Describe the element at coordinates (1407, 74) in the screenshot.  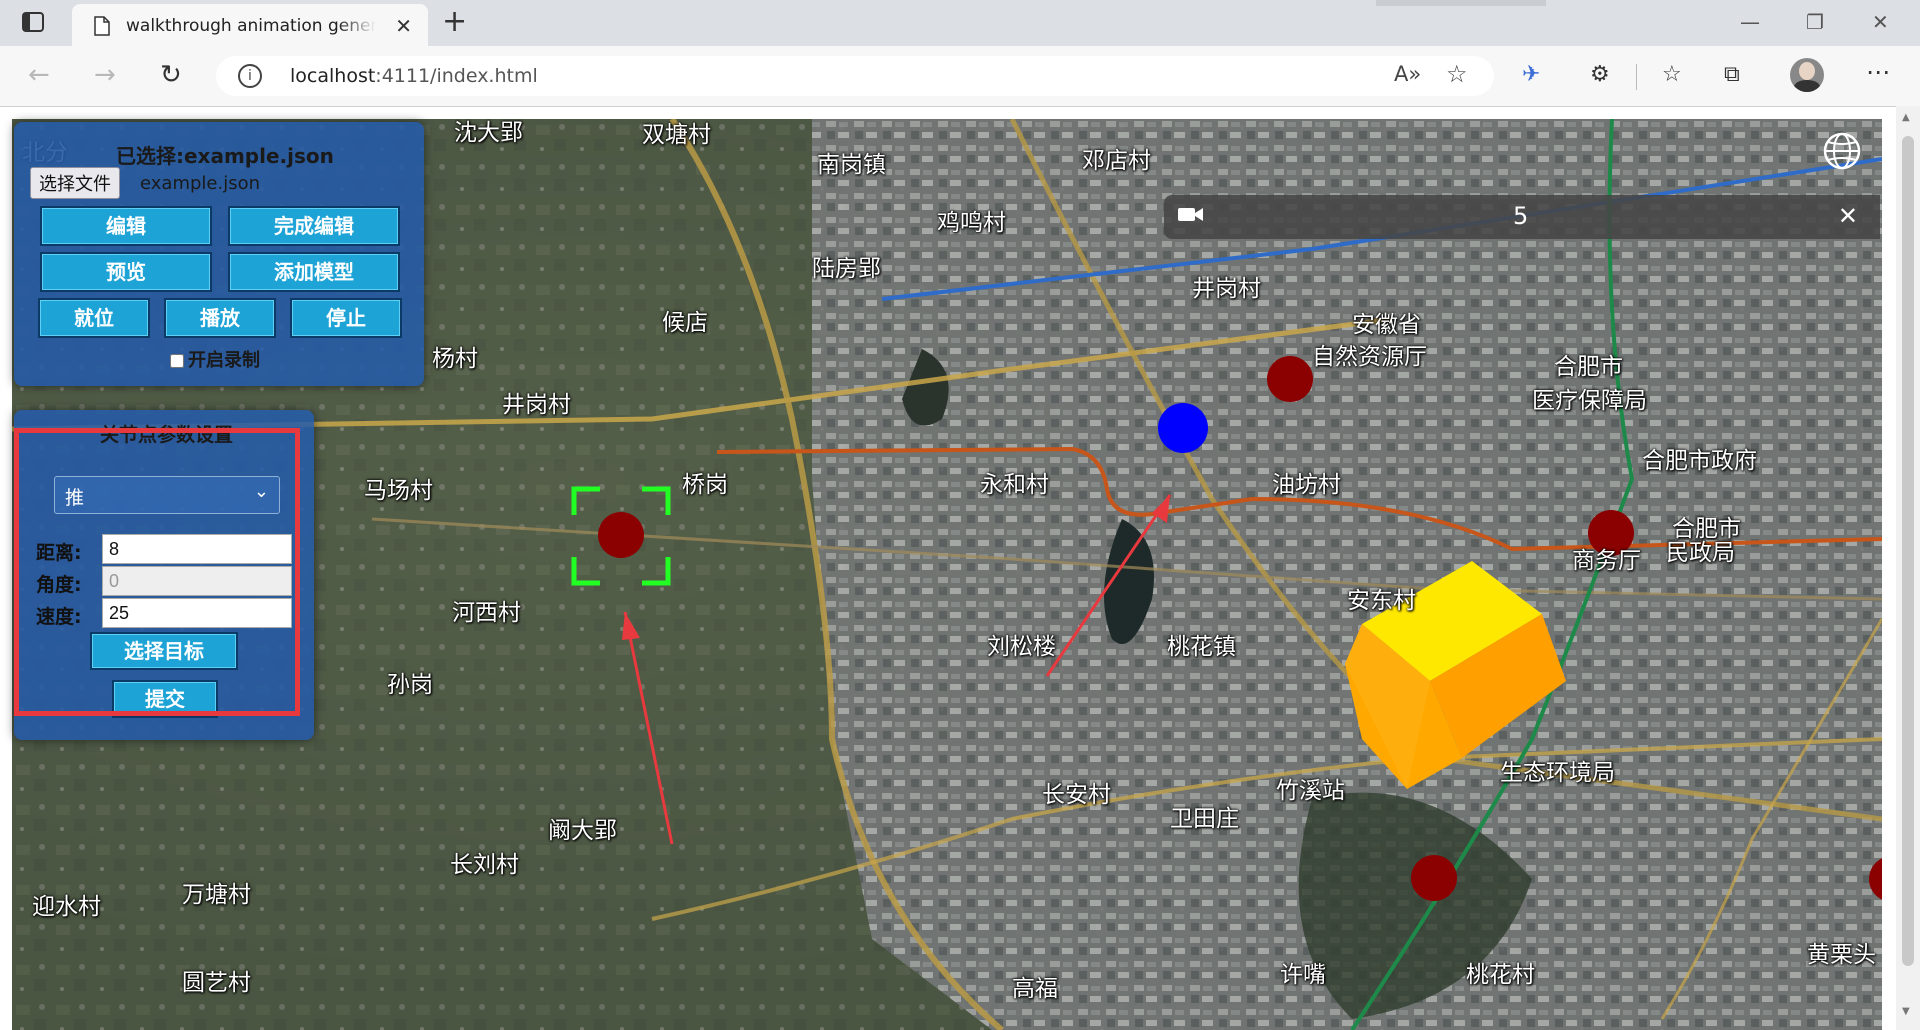
I see `read-aloud-icon: A»` at that location.